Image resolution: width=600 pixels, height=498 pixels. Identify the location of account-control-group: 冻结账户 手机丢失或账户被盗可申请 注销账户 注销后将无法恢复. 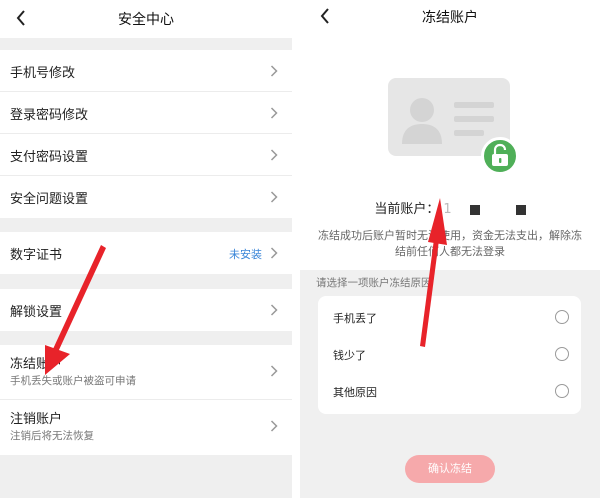
(146, 400).